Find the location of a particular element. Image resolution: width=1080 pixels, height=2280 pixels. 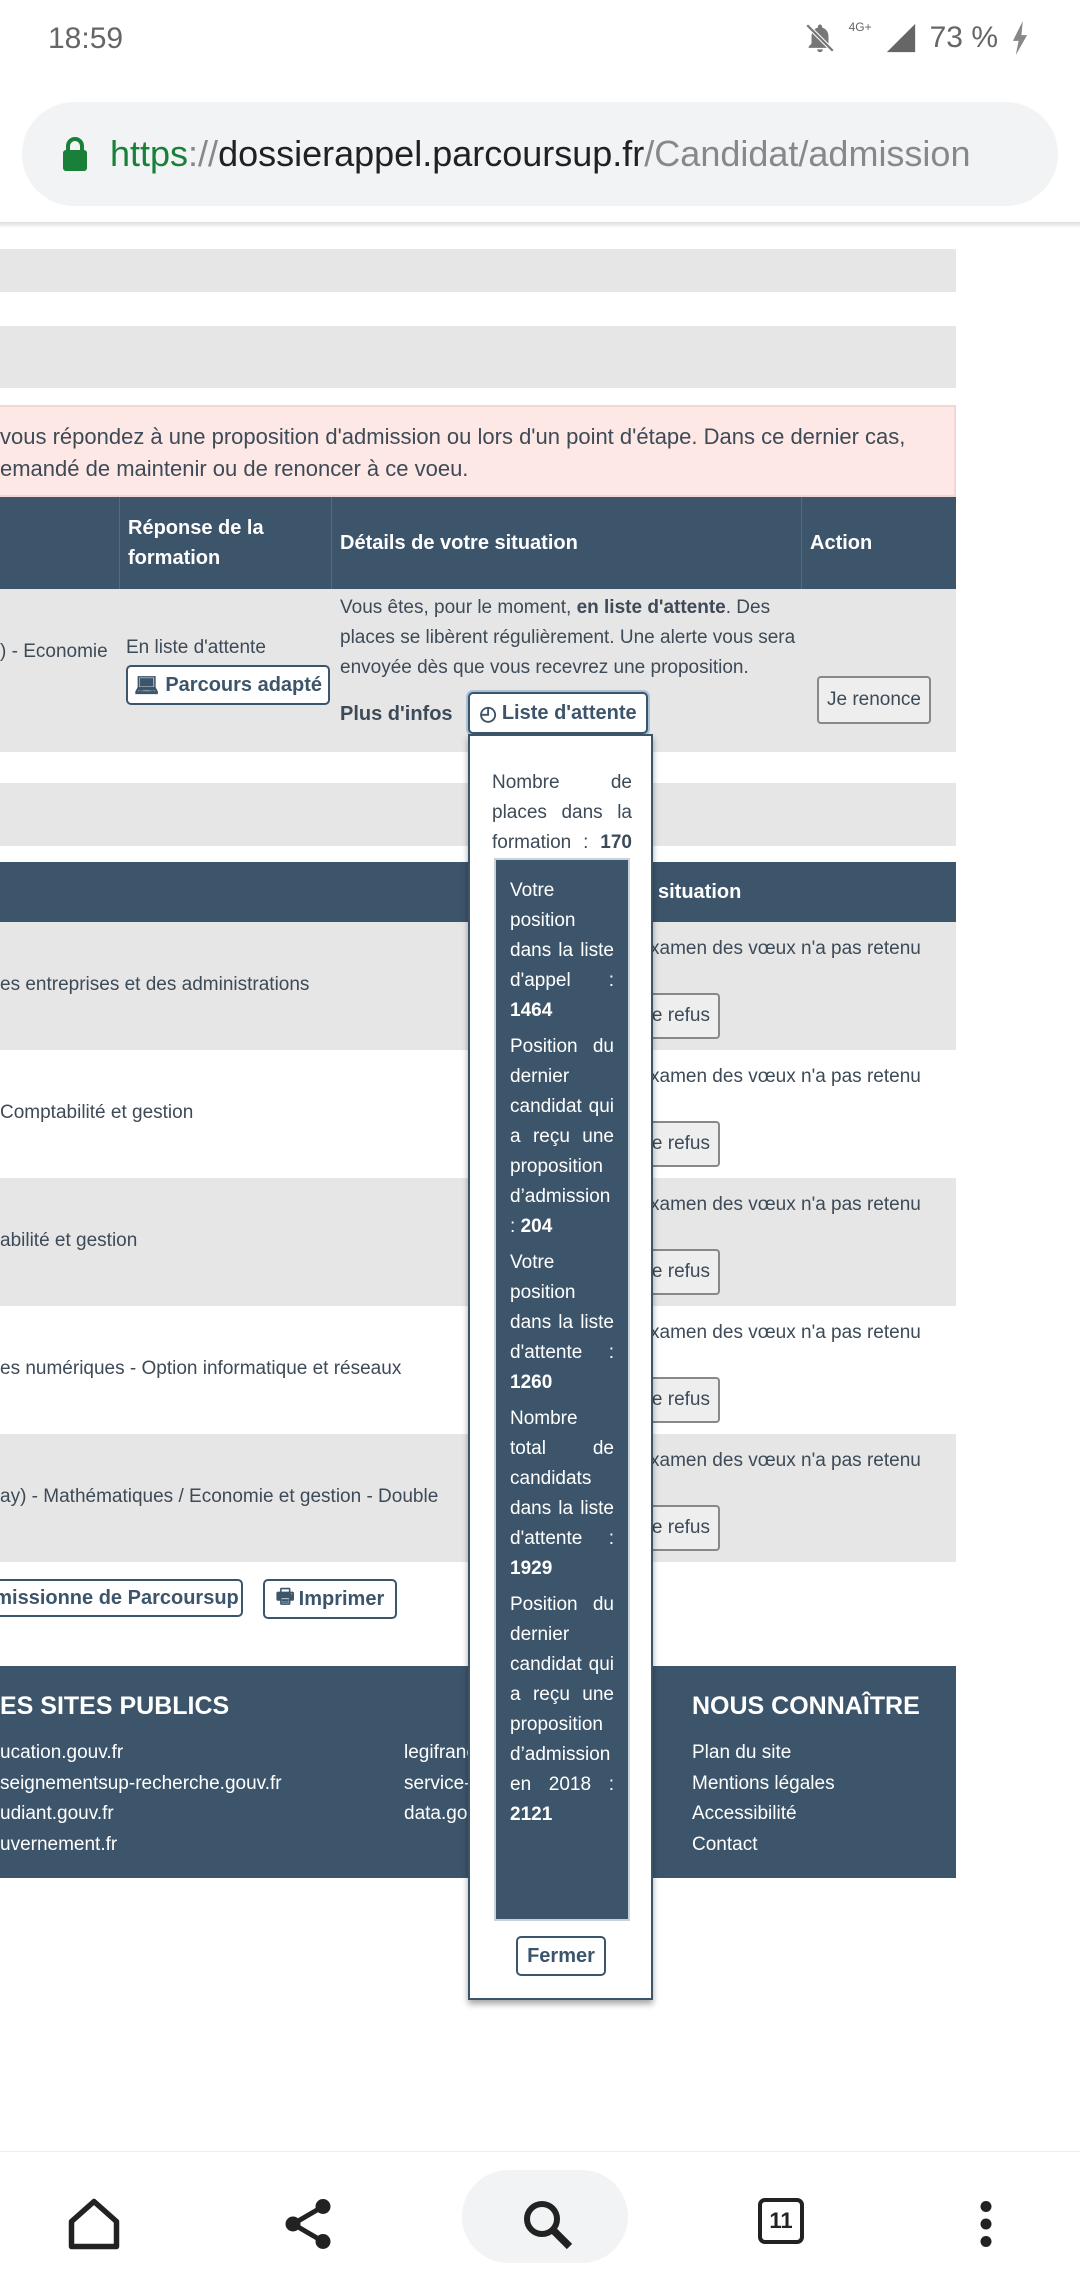

laptop-icon: 💻︎ is located at coordinates (146, 685).